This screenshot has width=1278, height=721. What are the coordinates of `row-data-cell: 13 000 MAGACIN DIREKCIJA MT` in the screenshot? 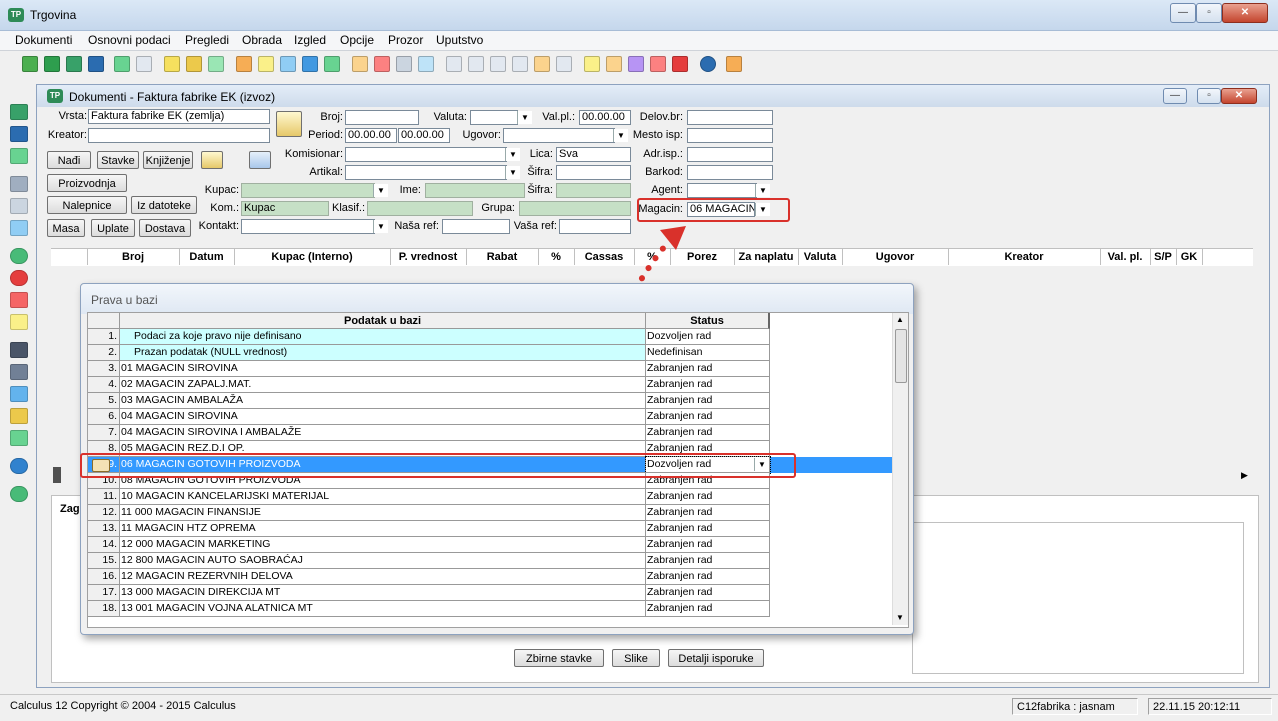 It's located at (383, 593).